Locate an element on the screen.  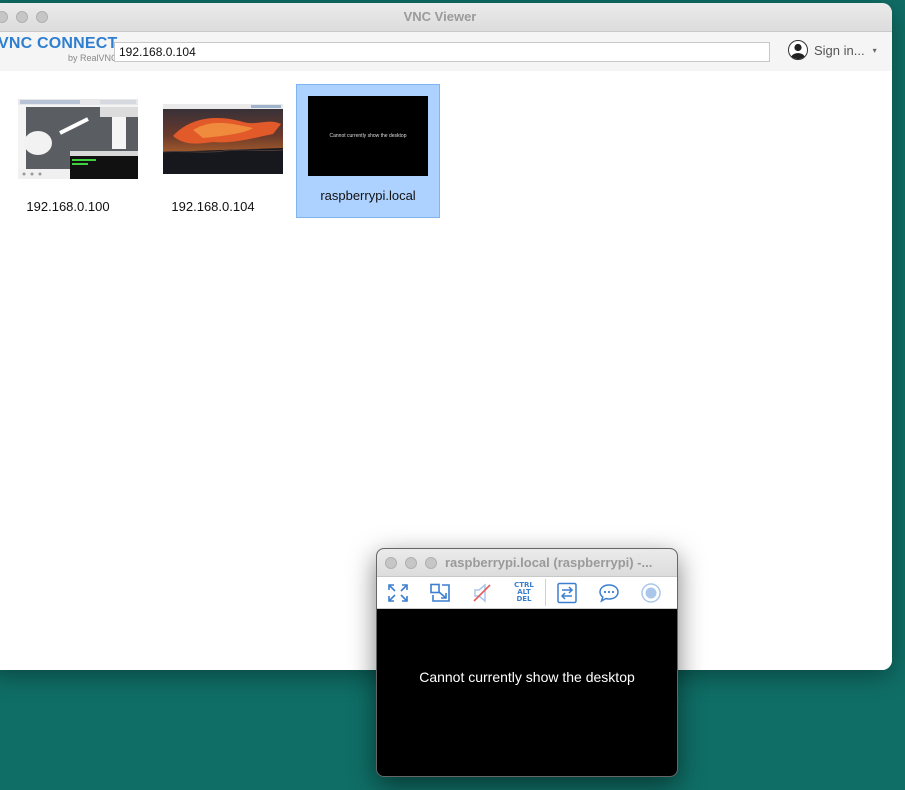
record-icon is located at coordinates (651, 592).